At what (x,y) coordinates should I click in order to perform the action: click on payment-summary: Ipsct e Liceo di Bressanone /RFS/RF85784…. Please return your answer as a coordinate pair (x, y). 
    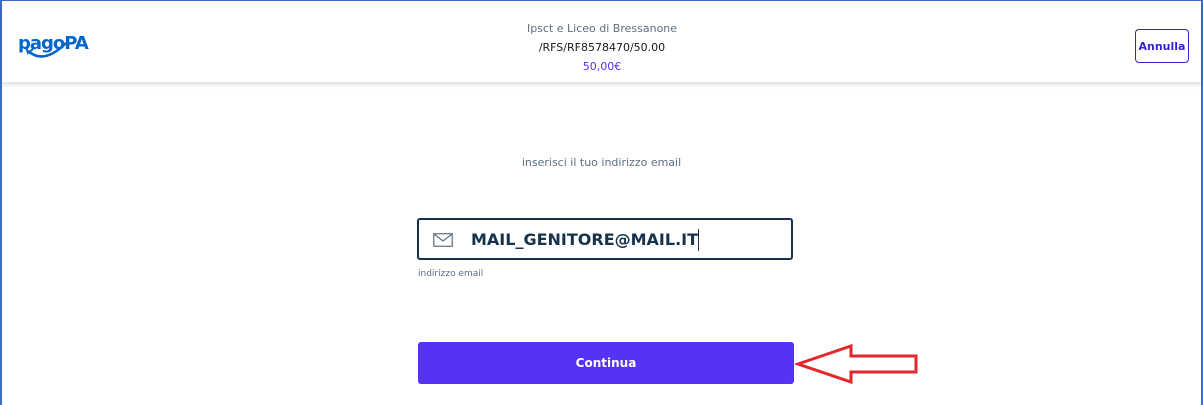
    Looking at the image, I should click on (602, 47).